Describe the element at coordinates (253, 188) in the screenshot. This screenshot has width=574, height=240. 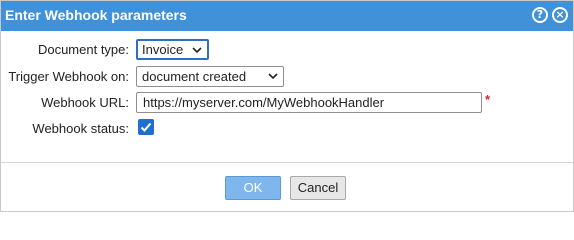
I see `ok-button: OK` at that location.